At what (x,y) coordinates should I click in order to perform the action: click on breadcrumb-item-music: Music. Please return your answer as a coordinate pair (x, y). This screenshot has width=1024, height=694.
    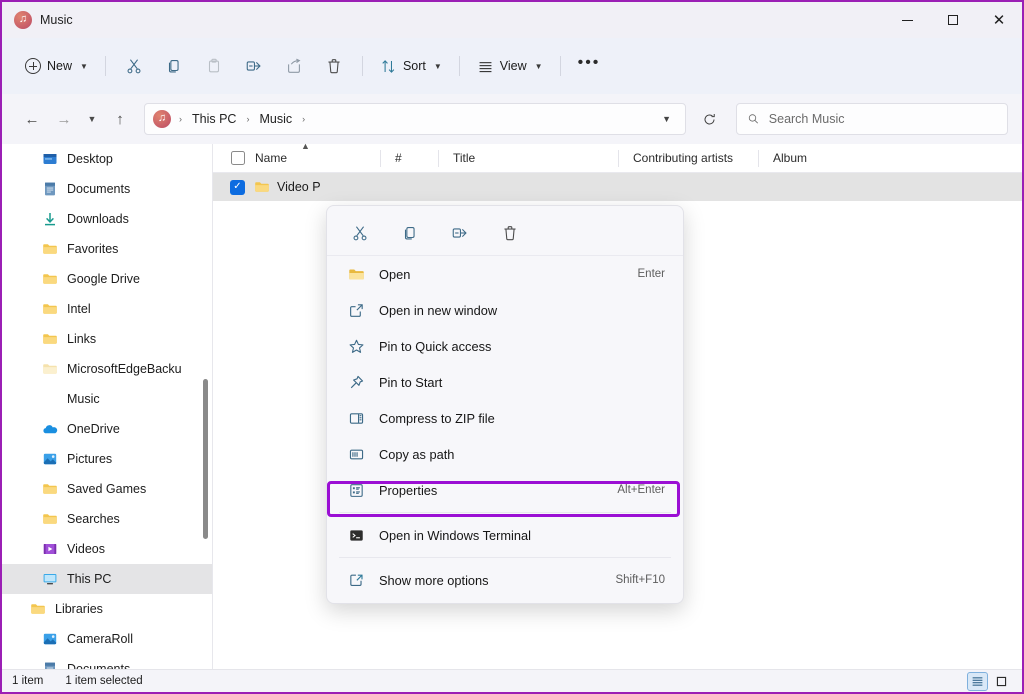
    Looking at the image, I should click on (275, 119).